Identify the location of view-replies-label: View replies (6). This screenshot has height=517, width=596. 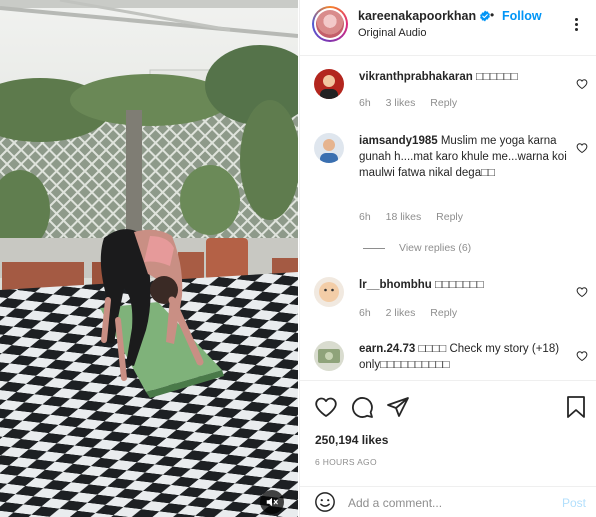
(435, 248).